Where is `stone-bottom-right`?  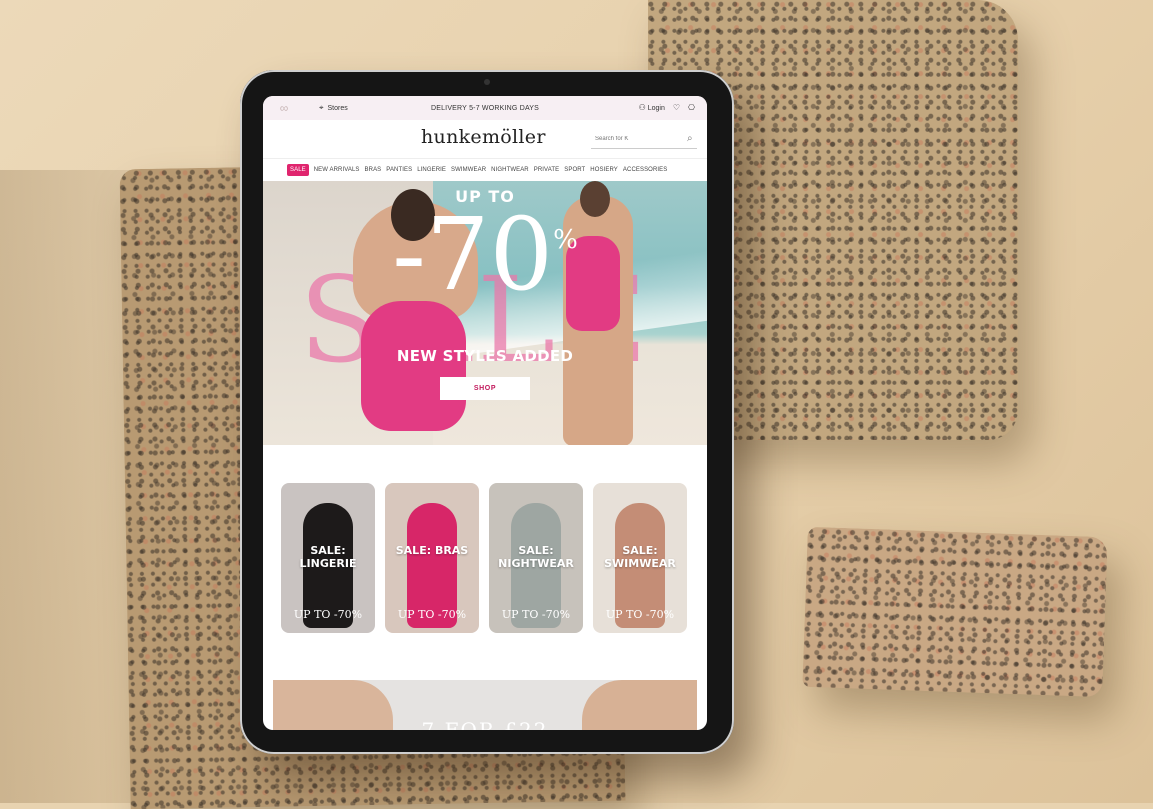 stone-bottom-right is located at coordinates (955, 612).